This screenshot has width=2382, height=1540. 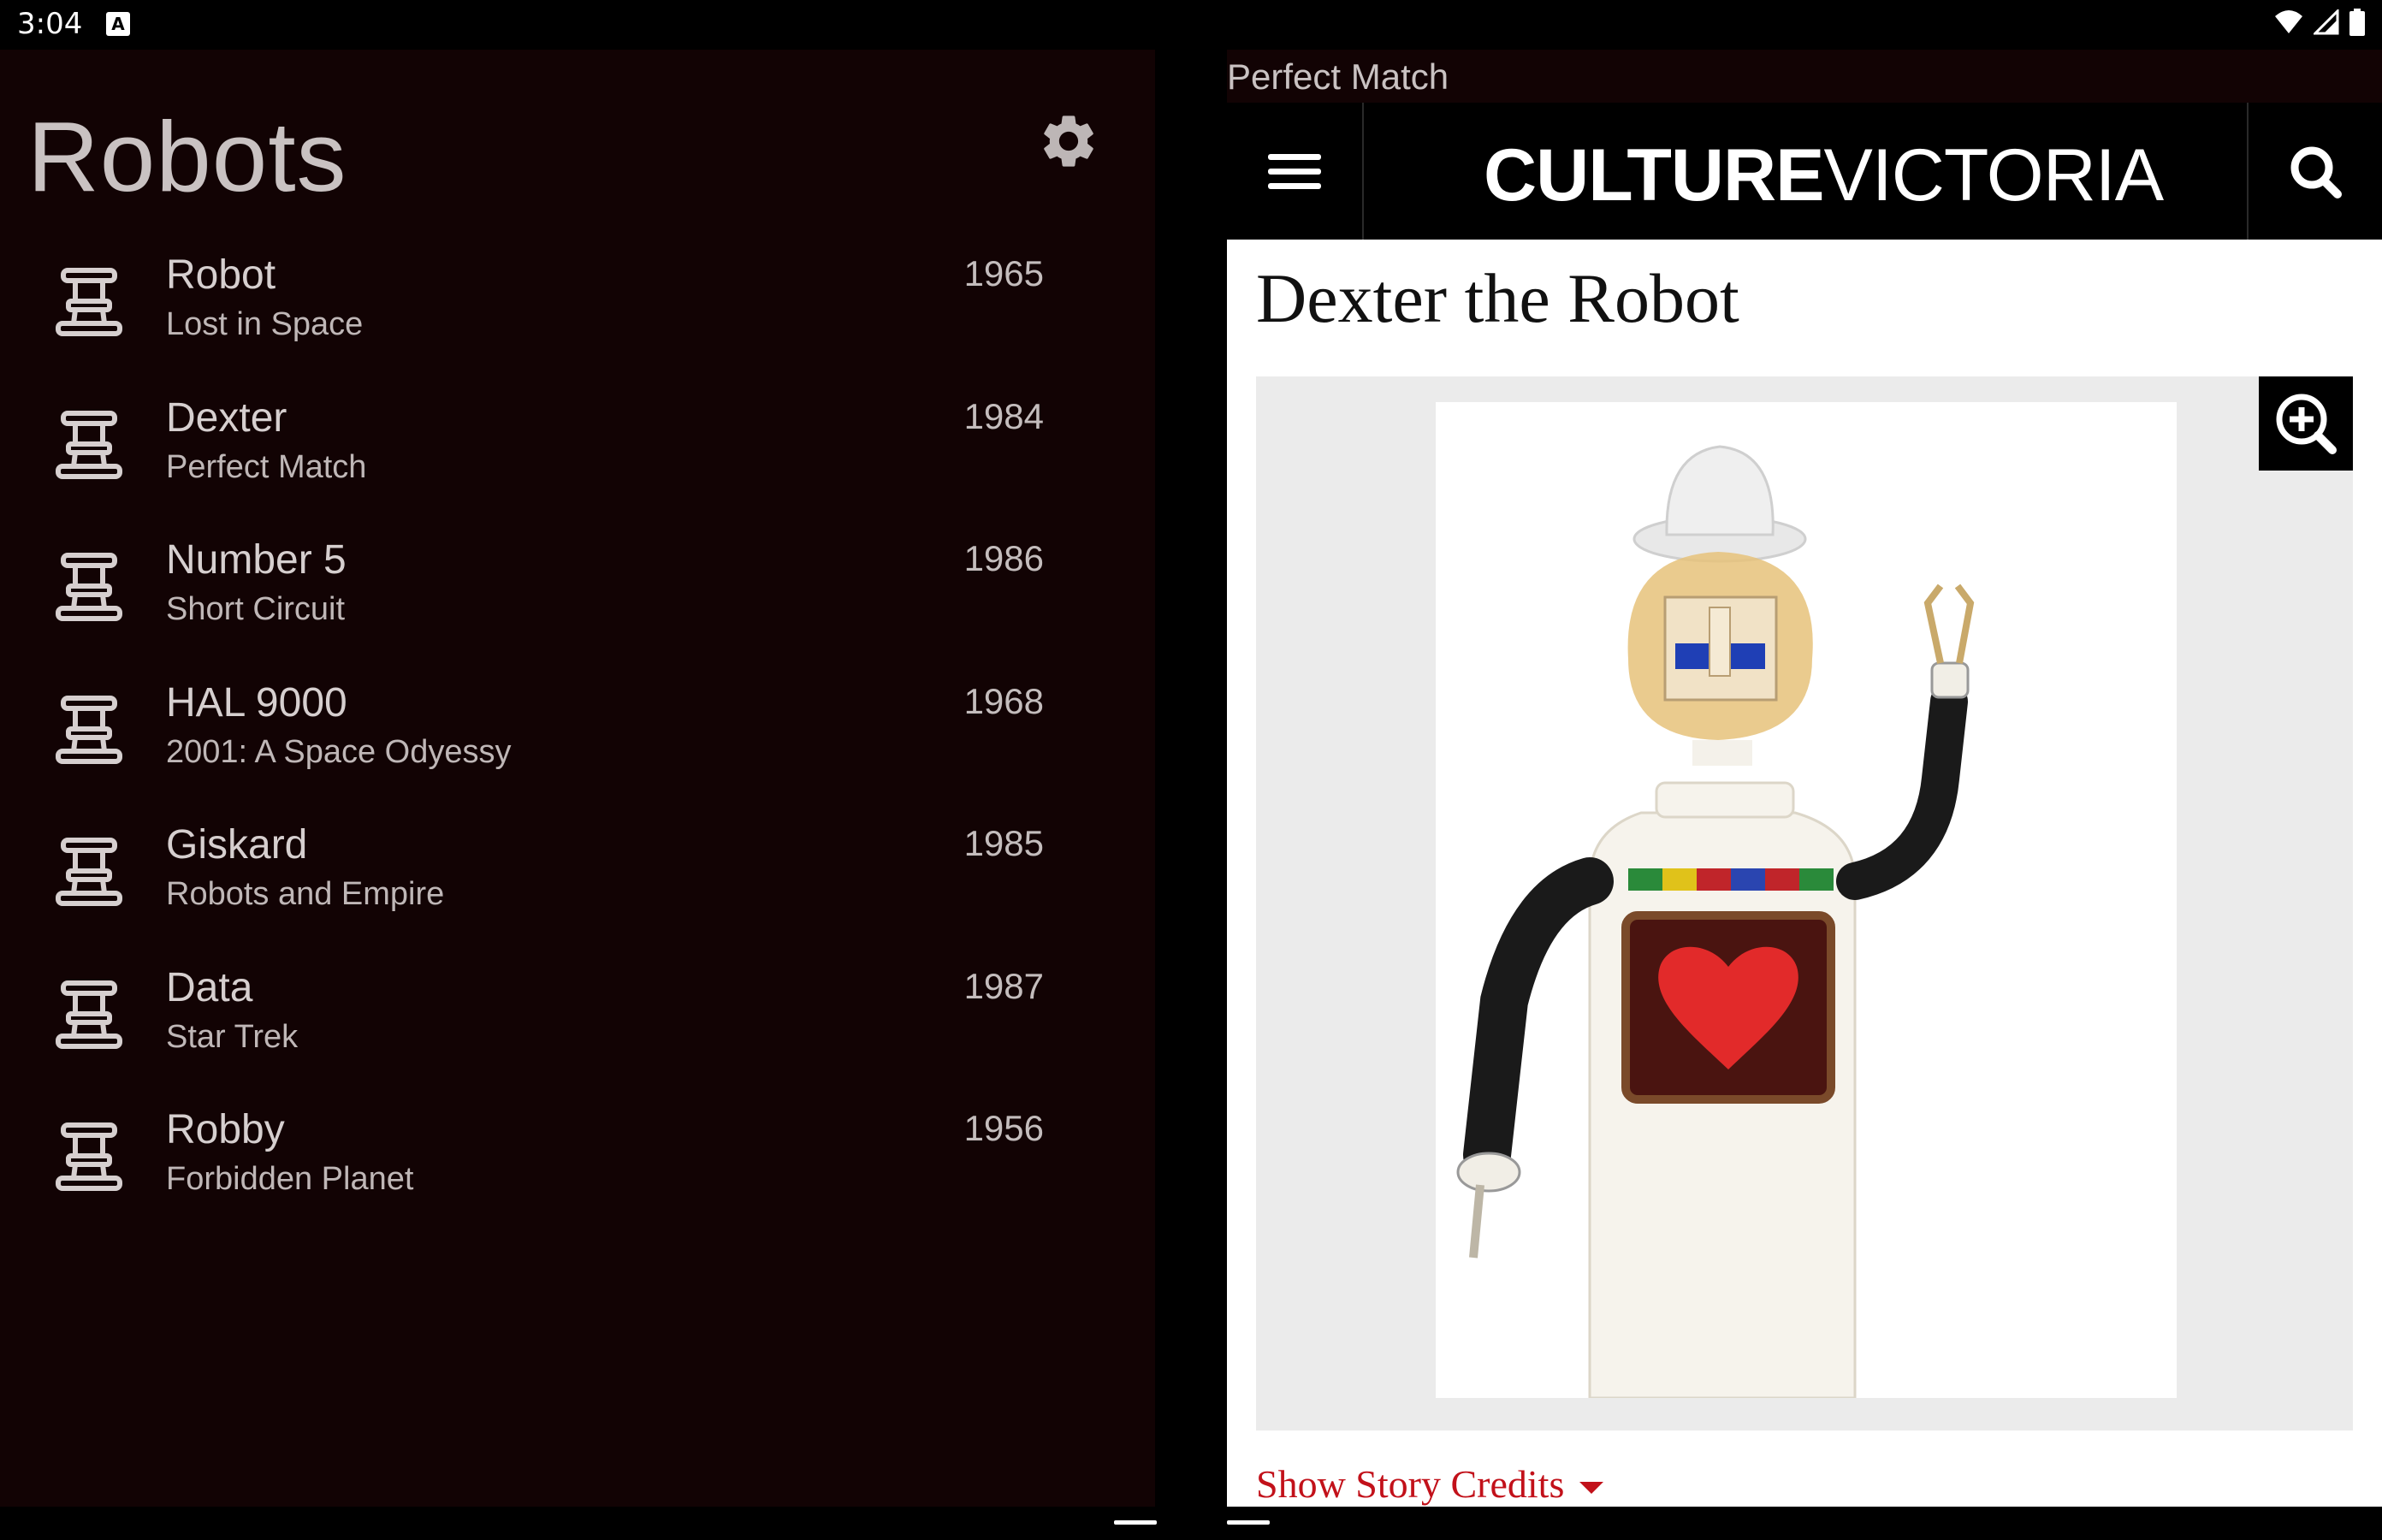 What do you see at coordinates (256, 609) in the screenshot?
I see `robot-source: Short Circuit` at bounding box center [256, 609].